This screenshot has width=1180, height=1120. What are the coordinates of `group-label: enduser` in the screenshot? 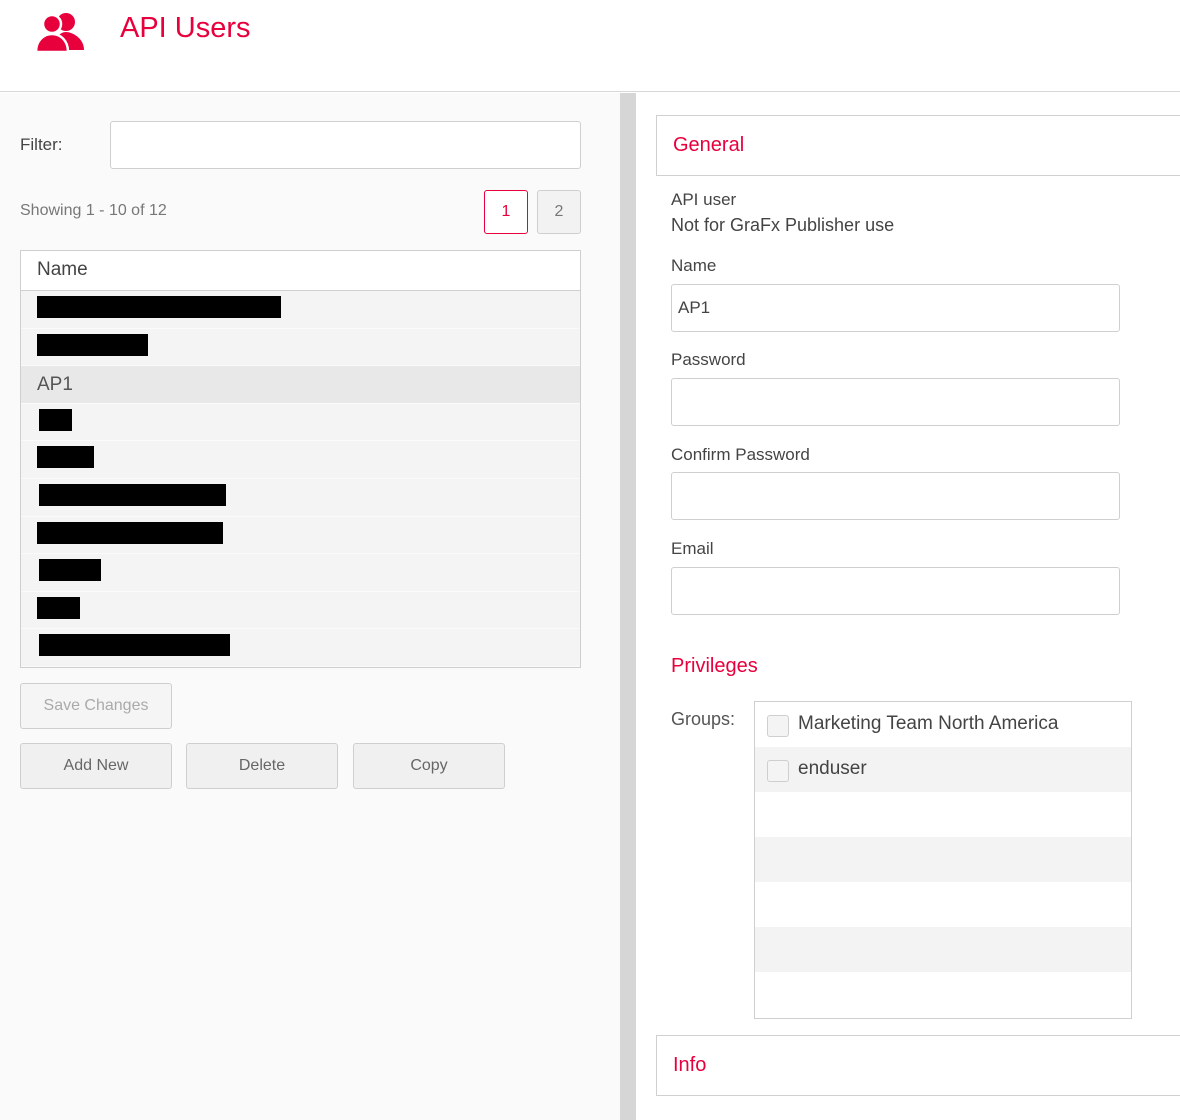 It's located at (832, 768).